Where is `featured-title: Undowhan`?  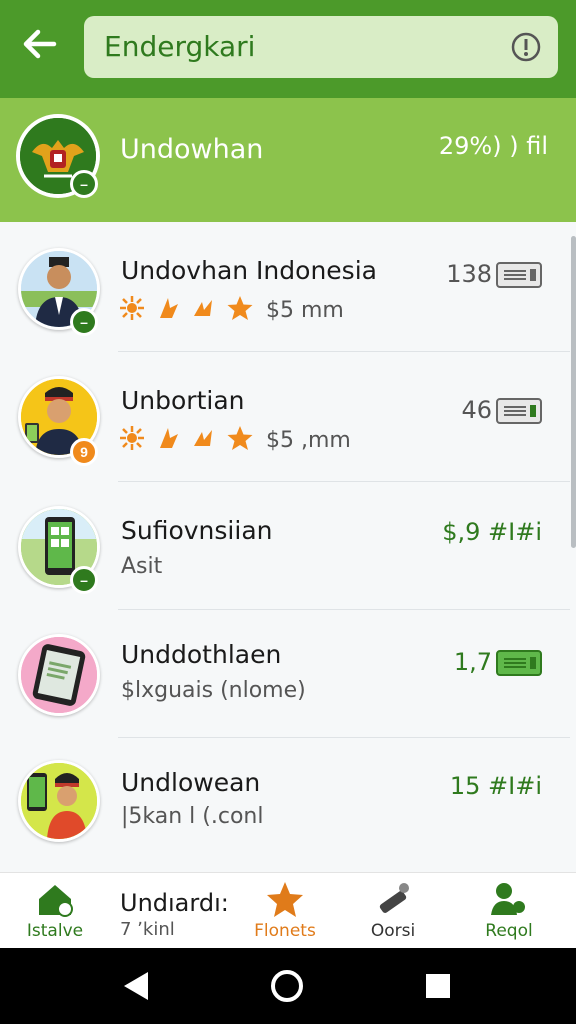
featured-title: Undowhan is located at coordinates (192, 149).